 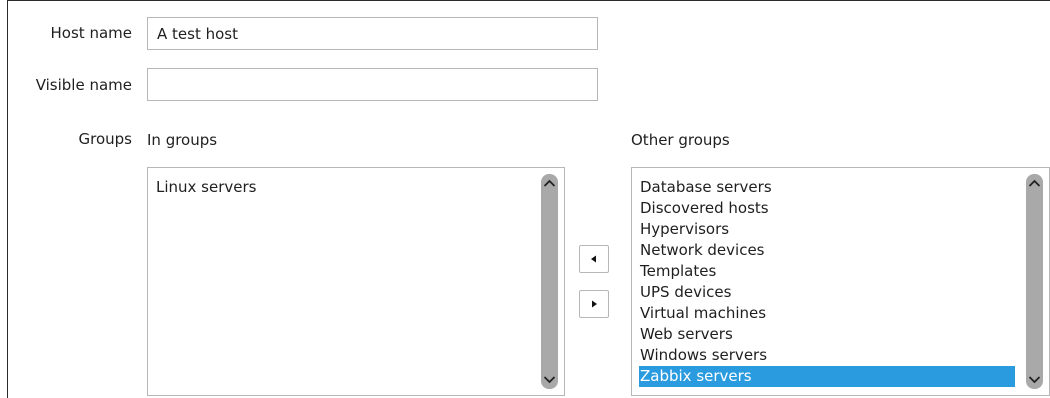 What do you see at coordinates (827, 250) in the screenshot?
I see `list-item: Network devices` at bounding box center [827, 250].